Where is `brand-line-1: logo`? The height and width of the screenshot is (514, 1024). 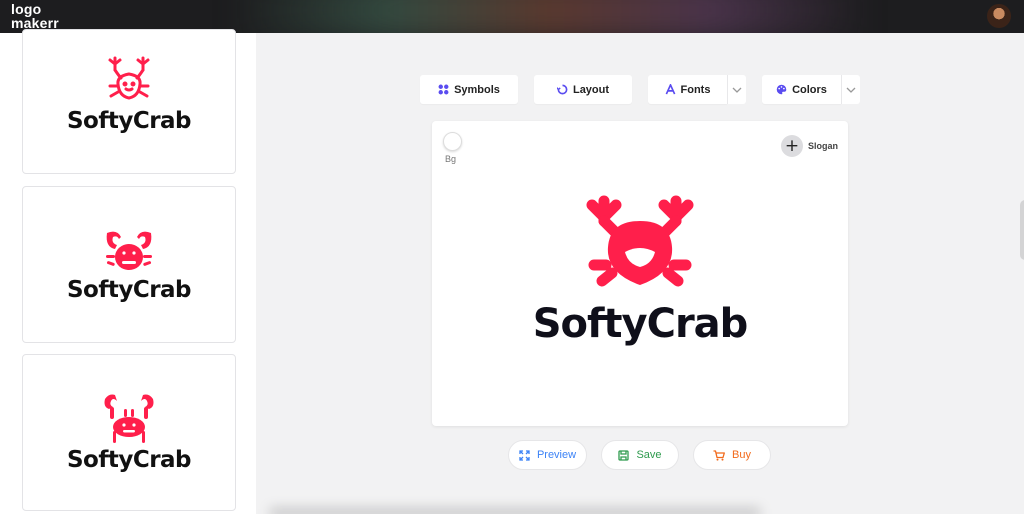 brand-line-1: logo is located at coordinates (26, 9).